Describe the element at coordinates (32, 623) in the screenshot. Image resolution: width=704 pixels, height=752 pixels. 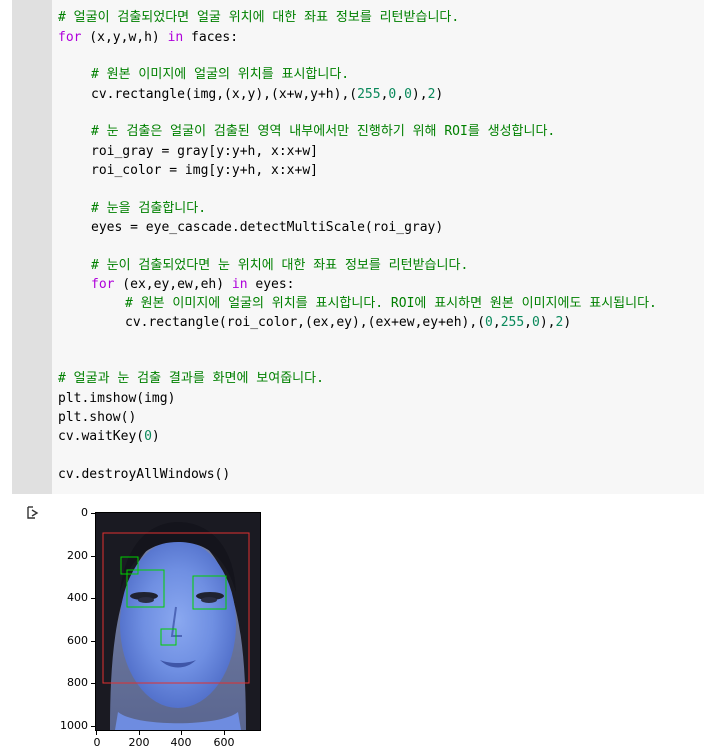
I see `output-gutter` at that location.